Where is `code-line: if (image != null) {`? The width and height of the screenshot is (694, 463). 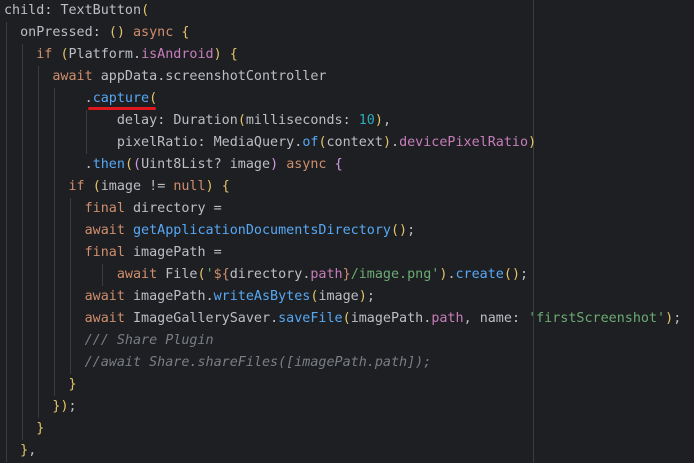
code-line: if (image != null) { is located at coordinates (117, 187).